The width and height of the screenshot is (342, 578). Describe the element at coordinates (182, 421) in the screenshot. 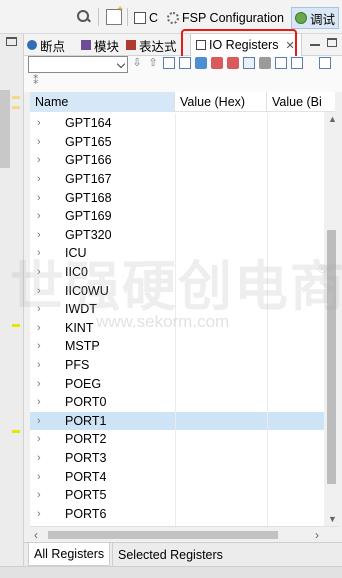

I see `table-row: › PORT1` at that location.